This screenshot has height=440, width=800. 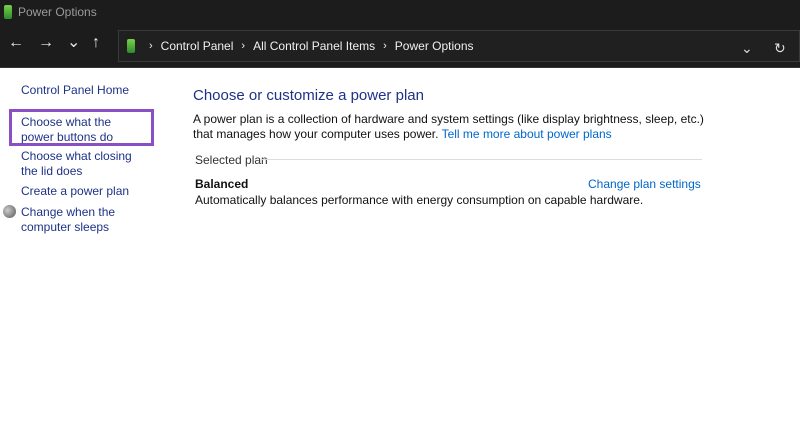 I want to click on page-title: Choose or customize a power plan, so click(x=308, y=95).